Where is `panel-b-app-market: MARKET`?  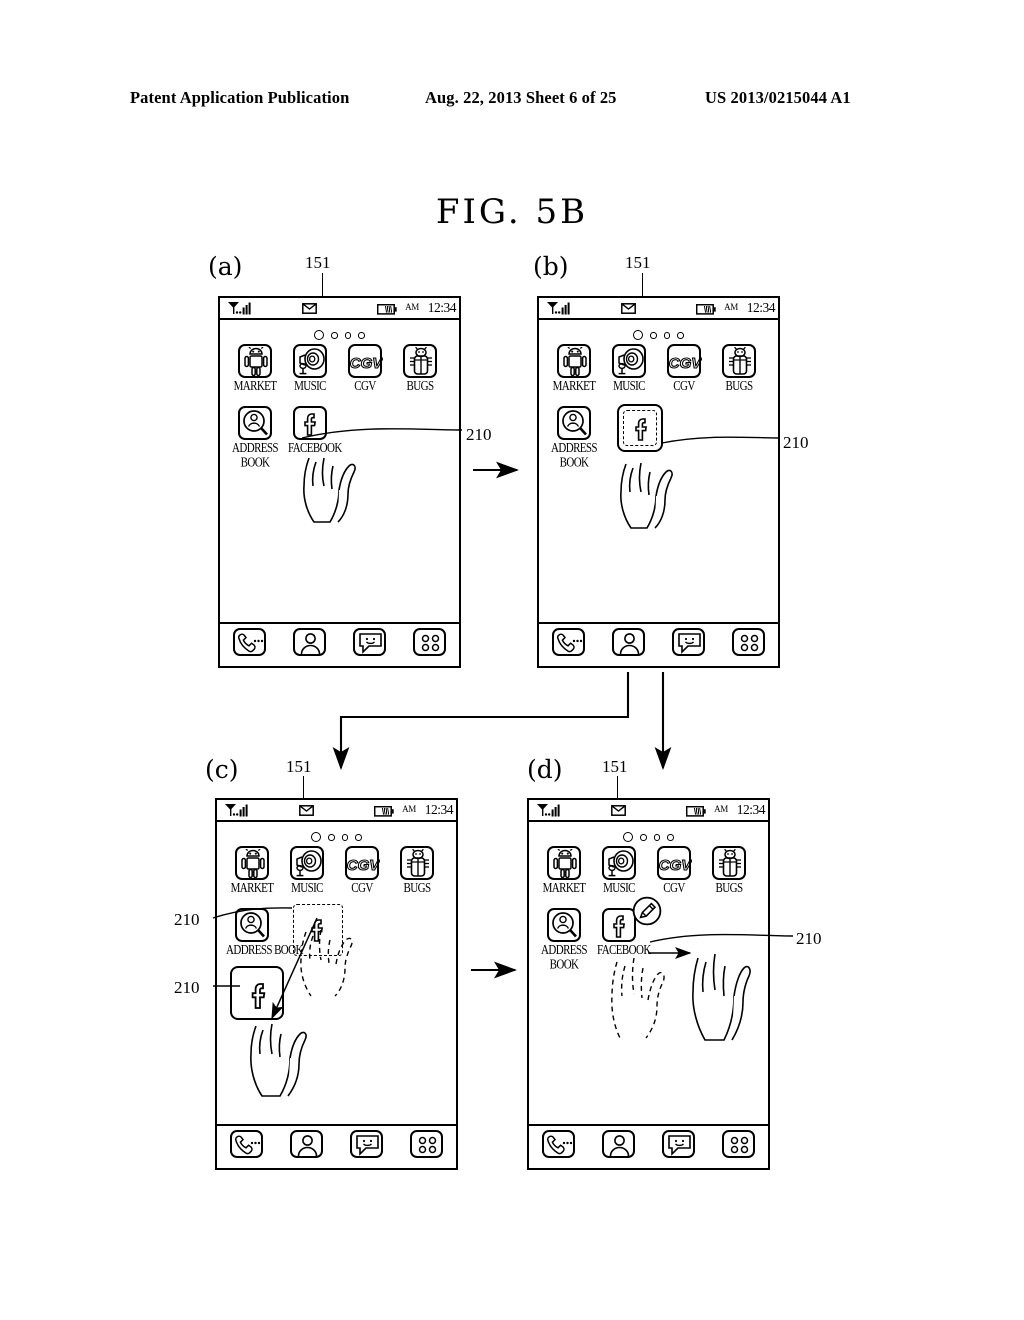
panel-b-app-market: MARKET is located at coordinates (574, 368).